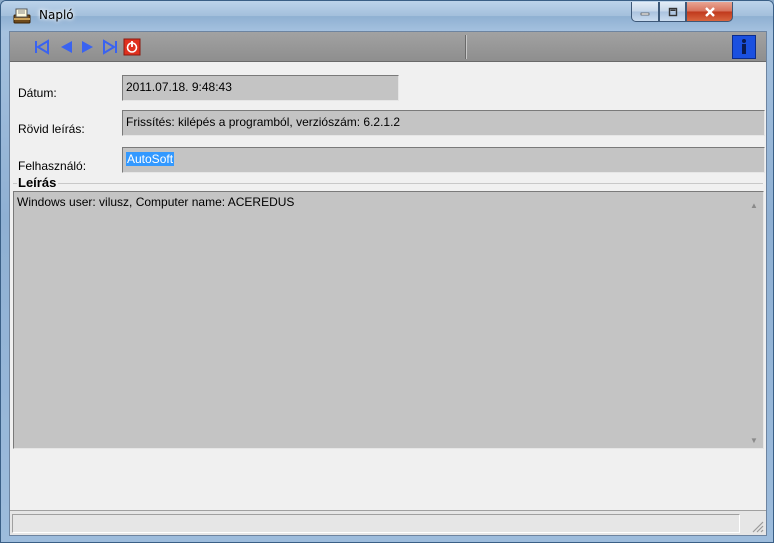  I want to click on log-book-icon, so click(22, 16).